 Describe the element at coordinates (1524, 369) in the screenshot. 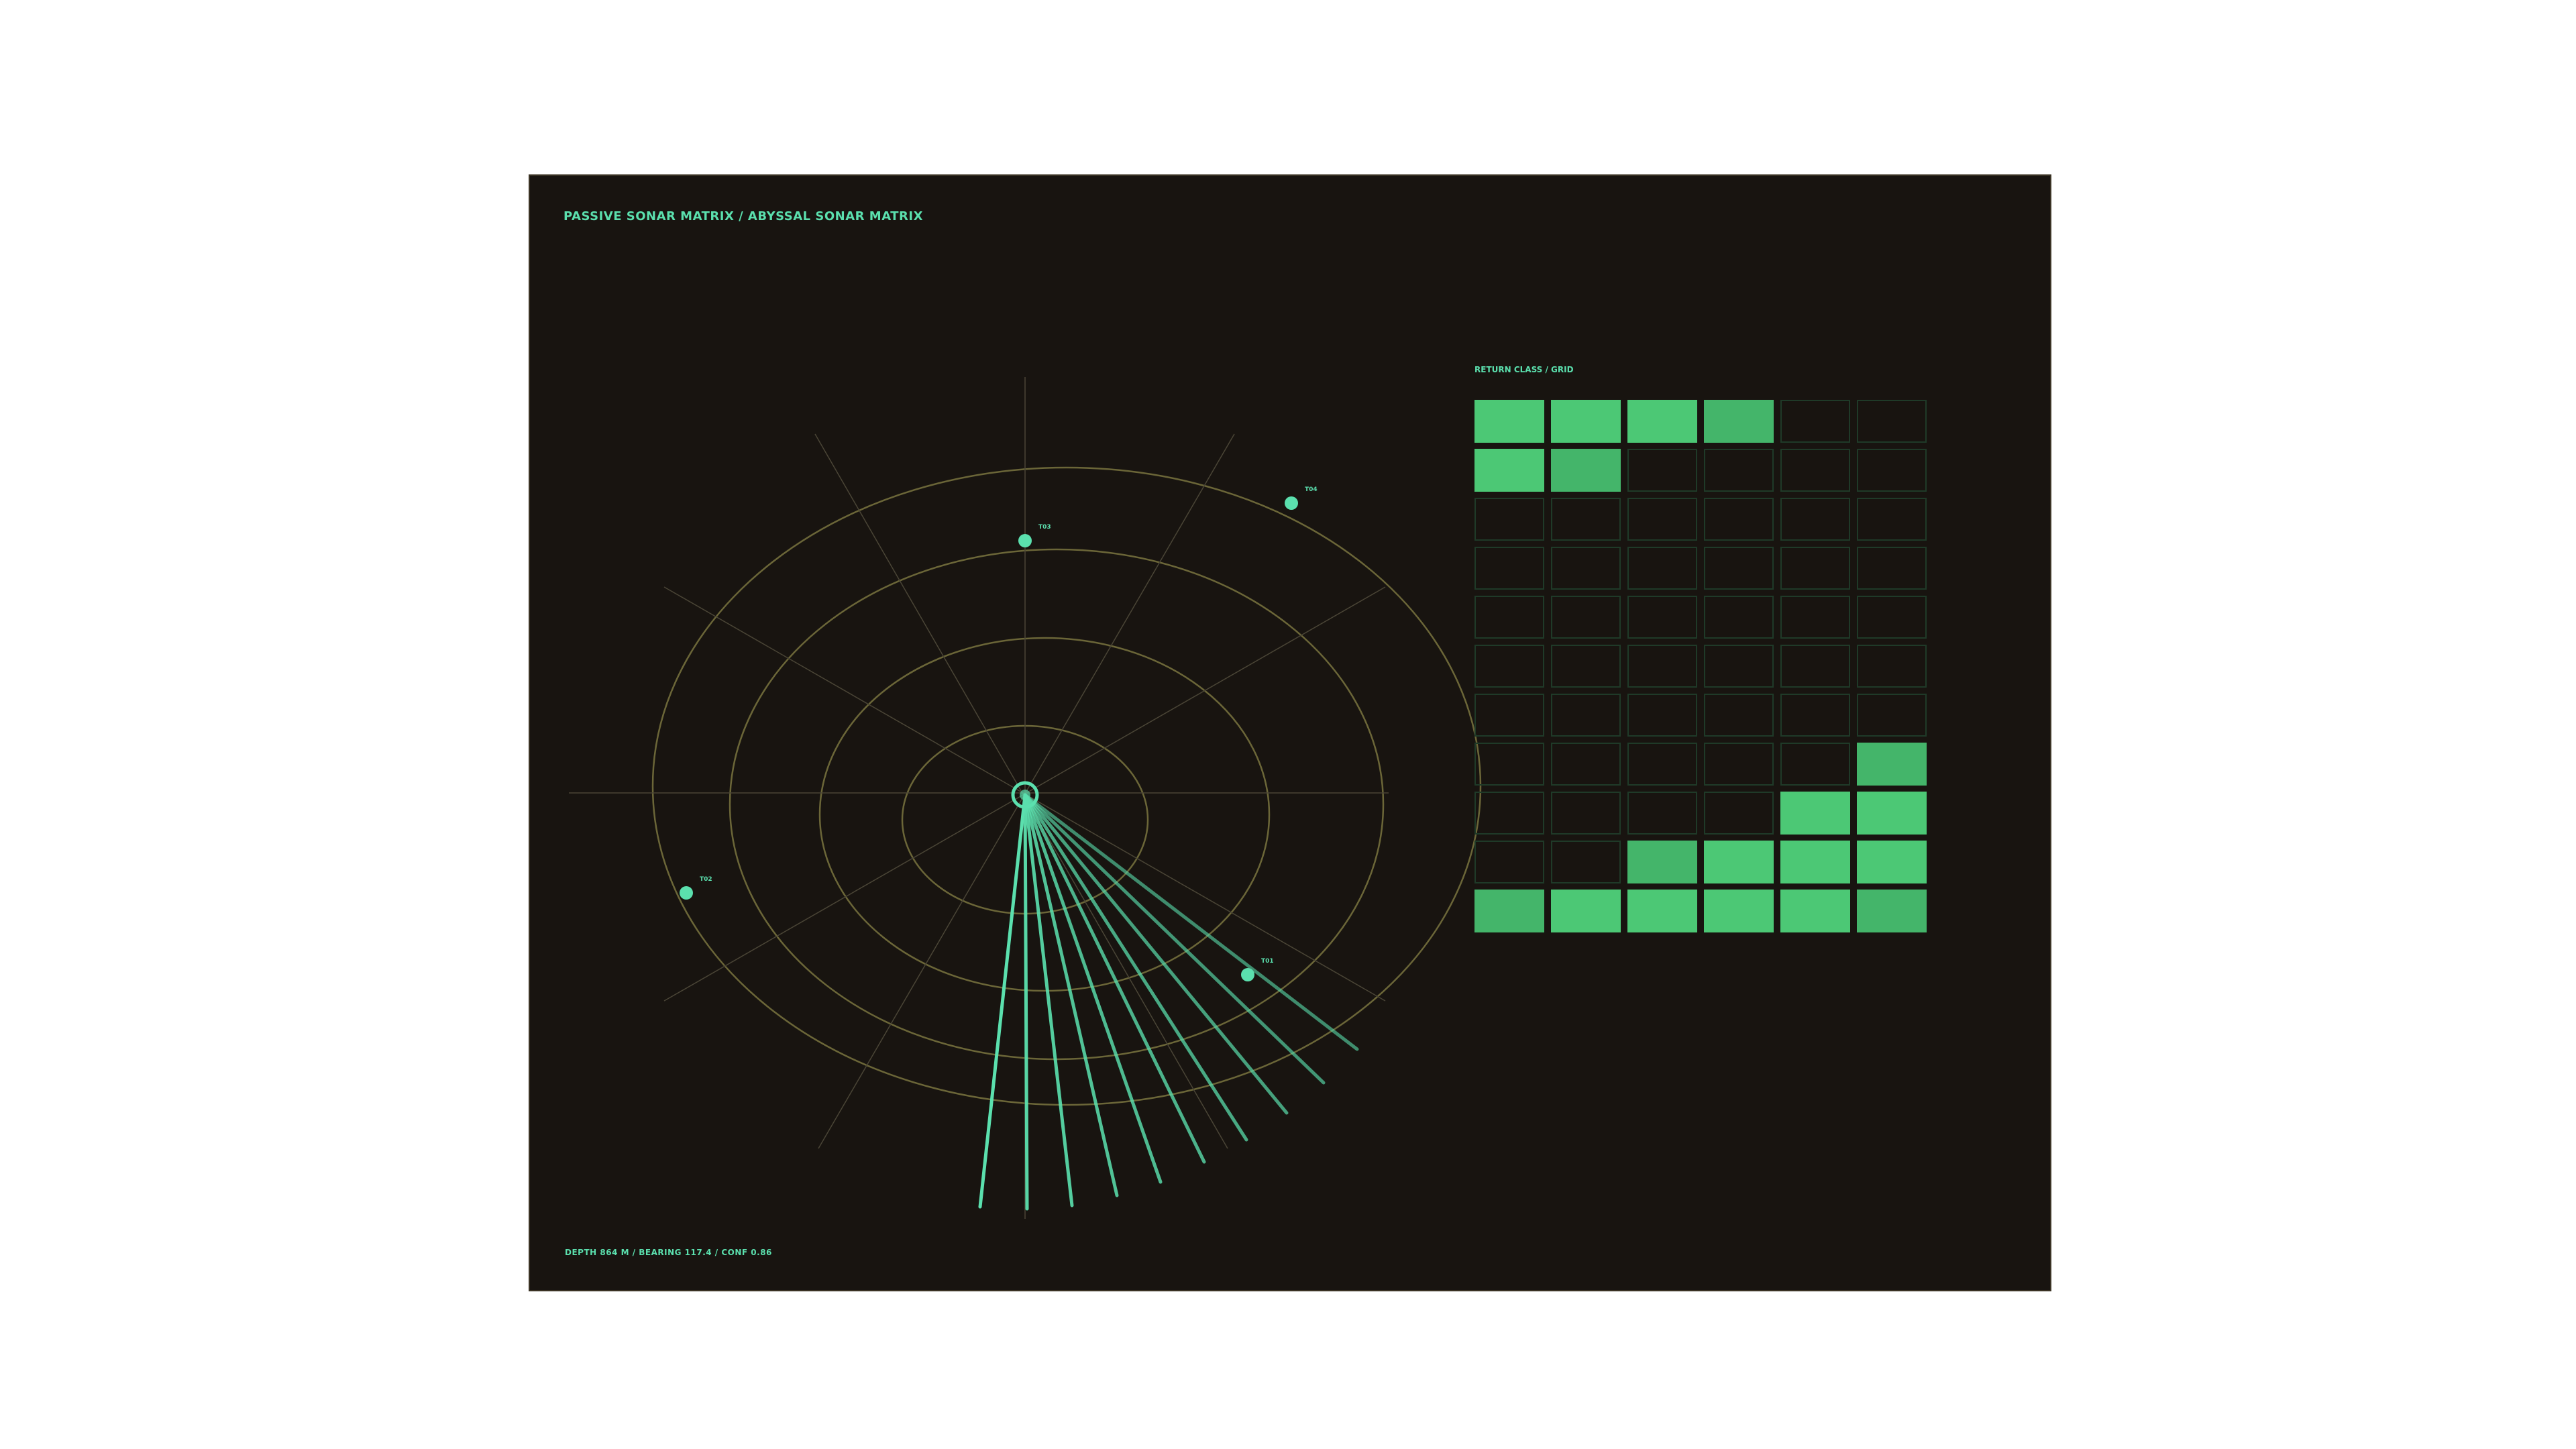

I see `grid-label: RETURN CLASS / GRID` at that location.